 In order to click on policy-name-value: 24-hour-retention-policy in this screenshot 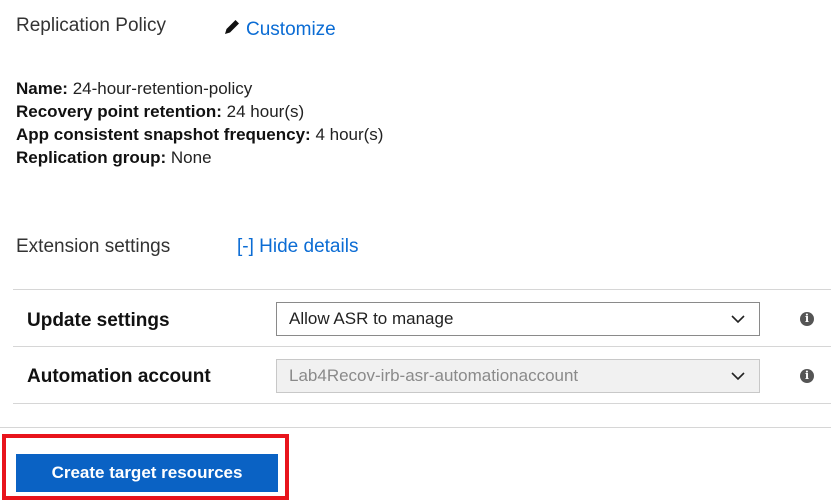, I will do `click(162, 88)`.